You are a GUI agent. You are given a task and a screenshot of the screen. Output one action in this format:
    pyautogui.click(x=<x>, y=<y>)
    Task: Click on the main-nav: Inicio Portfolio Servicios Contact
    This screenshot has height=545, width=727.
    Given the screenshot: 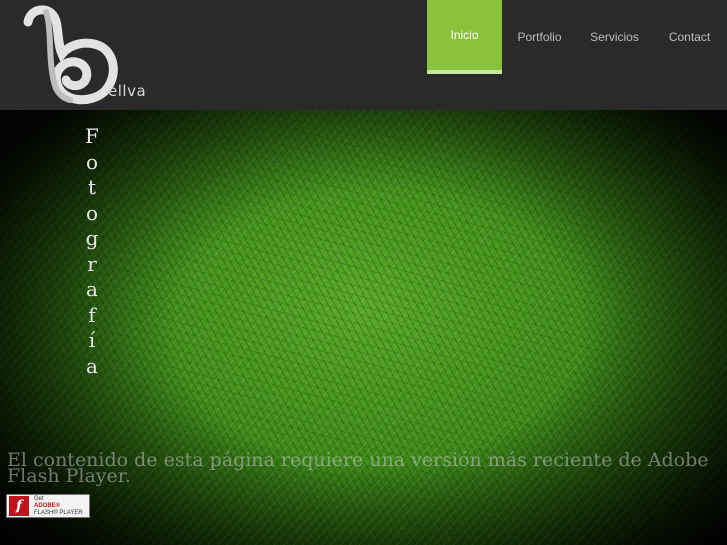 What is the action you would take?
    pyautogui.click(x=577, y=37)
    